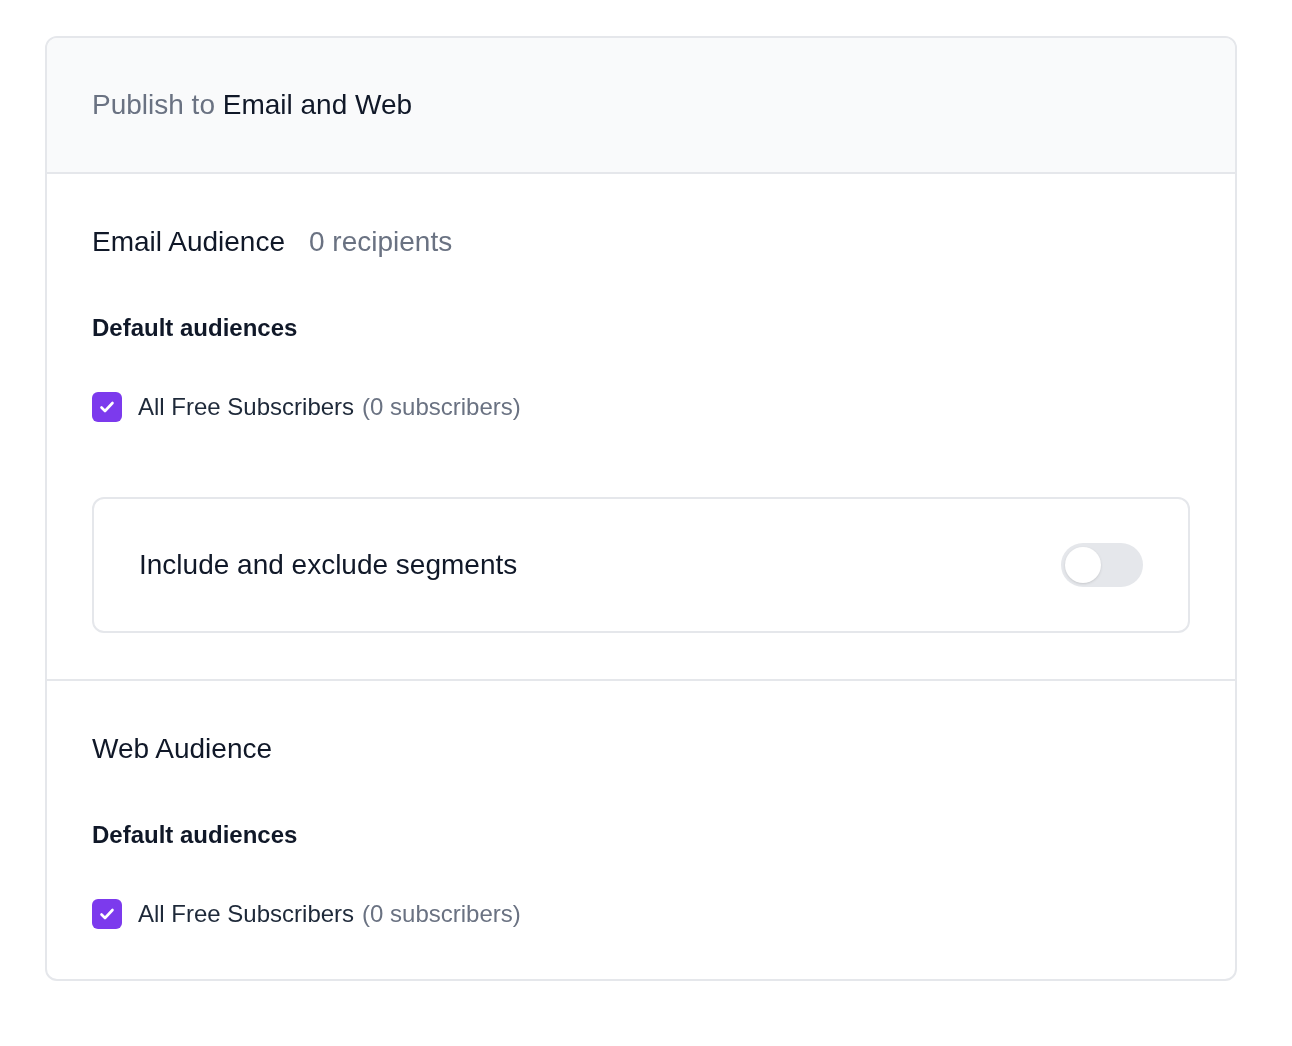 Image resolution: width=1292 pixels, height=1046 pixels. Describe the element at coordinates (328, 565) in the screenshot. I see `segments-label: Include and exclude segments` at that location.